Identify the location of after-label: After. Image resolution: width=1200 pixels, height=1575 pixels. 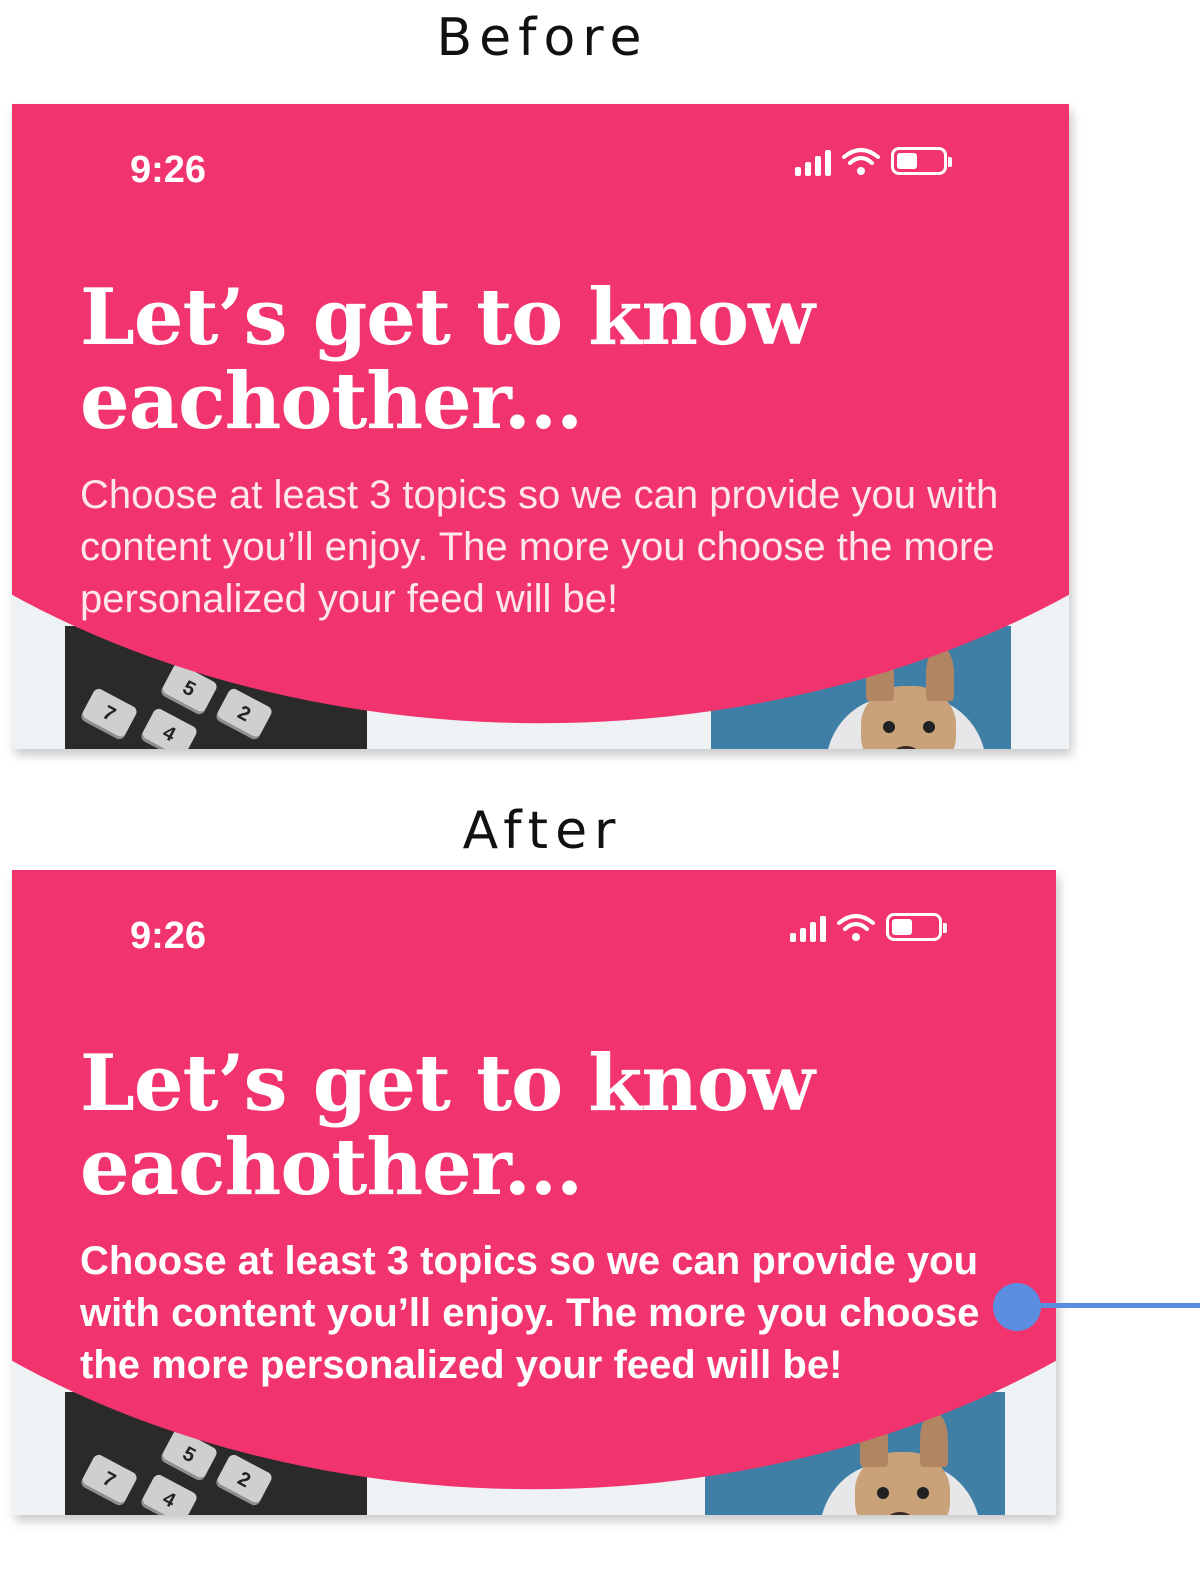
(542, 831).